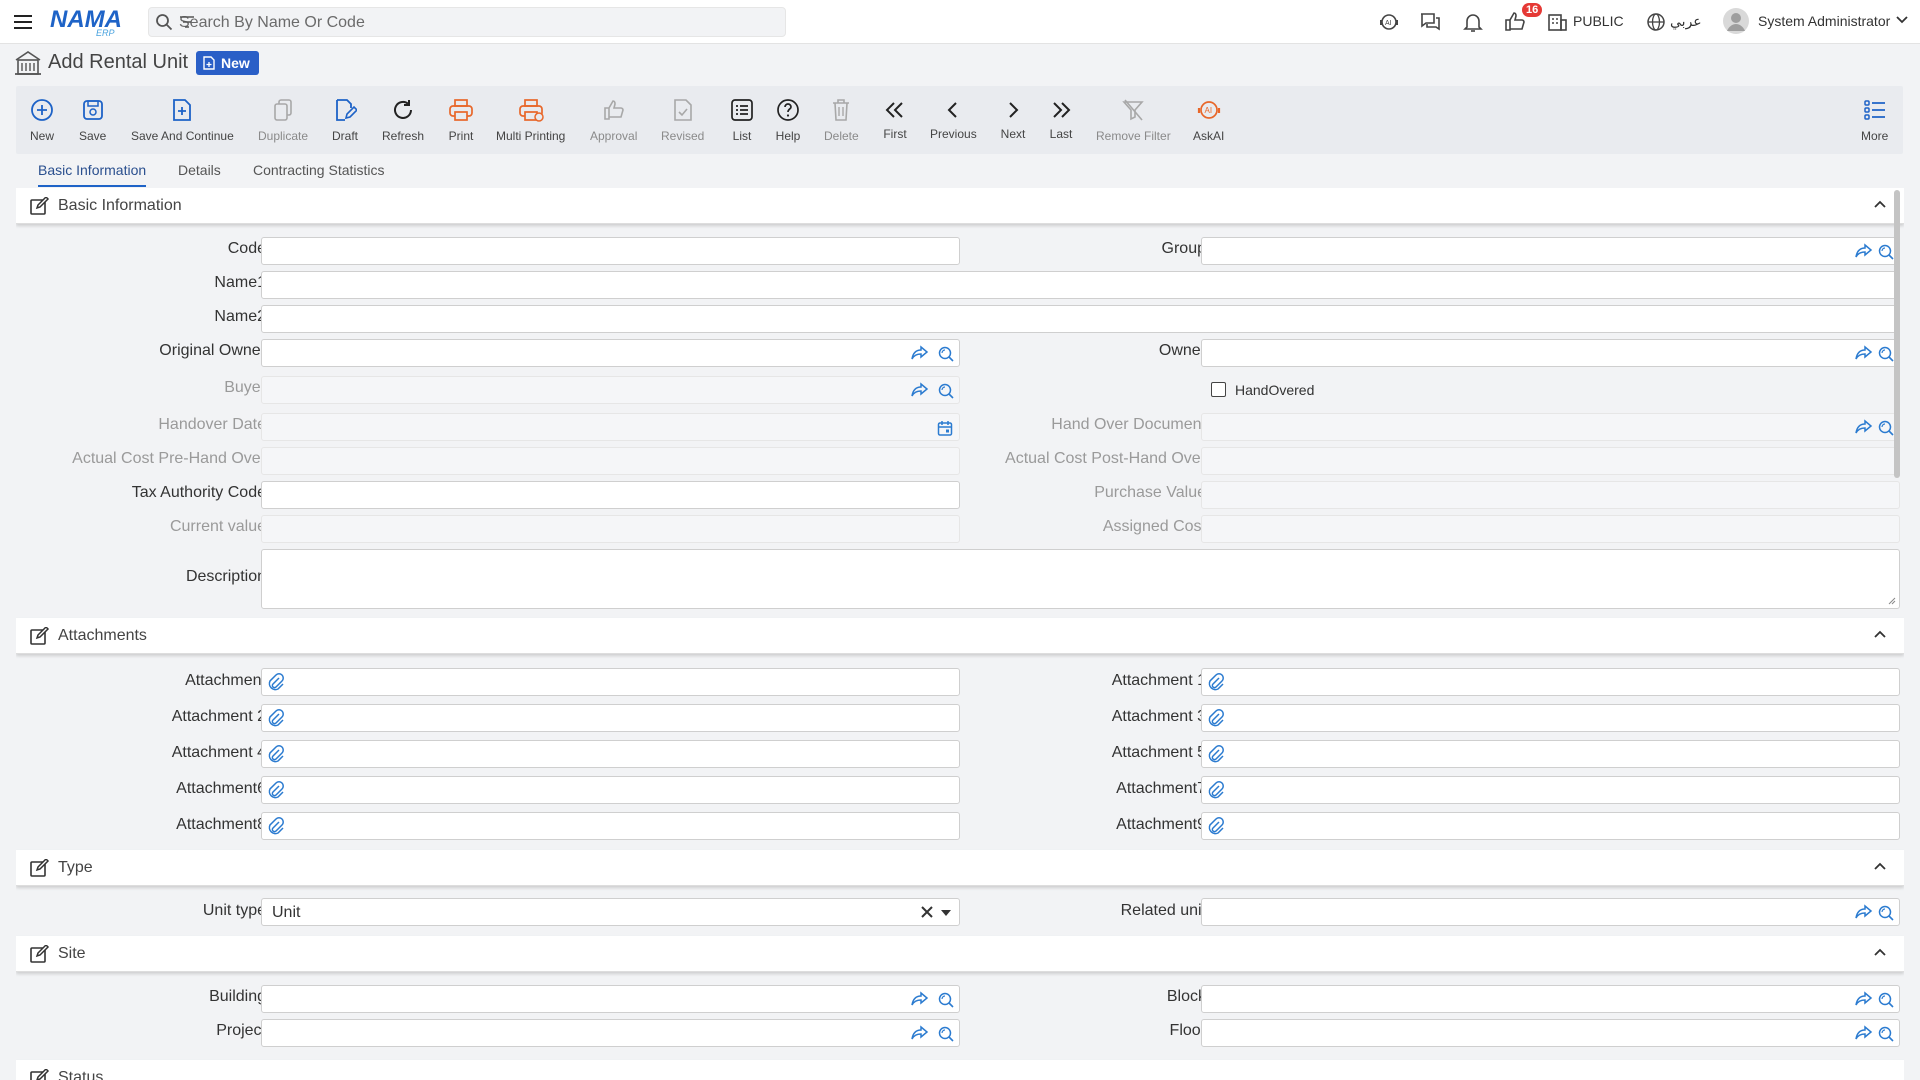  I want to click on ai-assistant-icon: AI, so click(1389, 22).